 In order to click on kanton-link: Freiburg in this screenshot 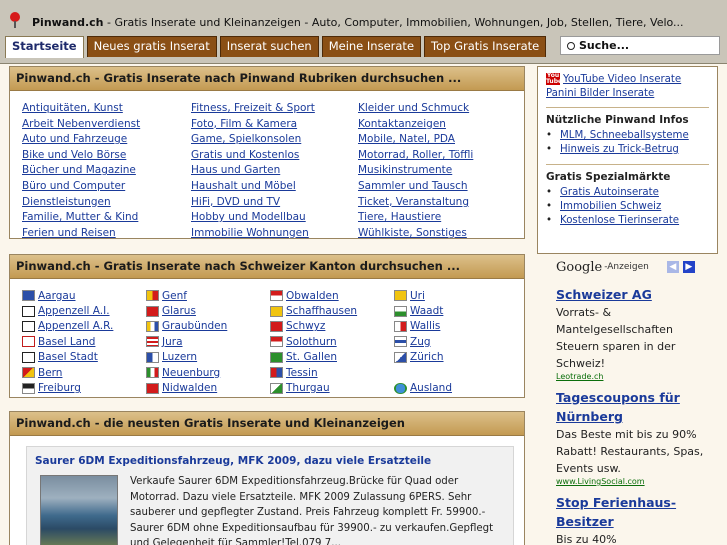, I will do `click(59, 388)`.